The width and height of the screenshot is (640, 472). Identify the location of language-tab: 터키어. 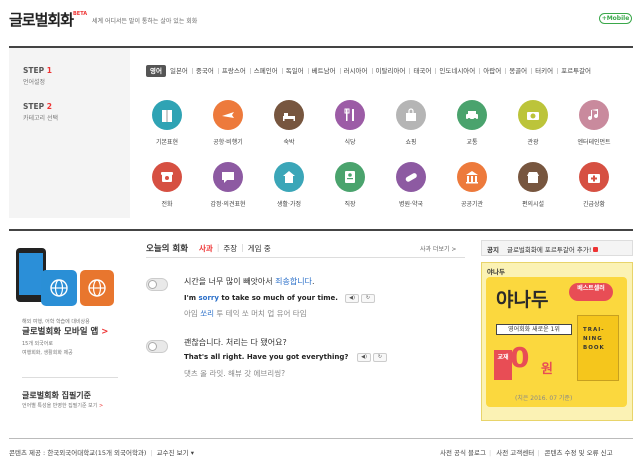
(544, 71).